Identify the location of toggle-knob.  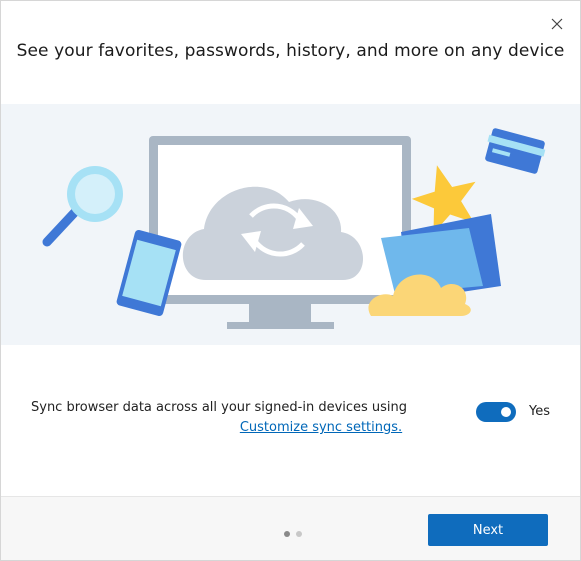
(506, 412).